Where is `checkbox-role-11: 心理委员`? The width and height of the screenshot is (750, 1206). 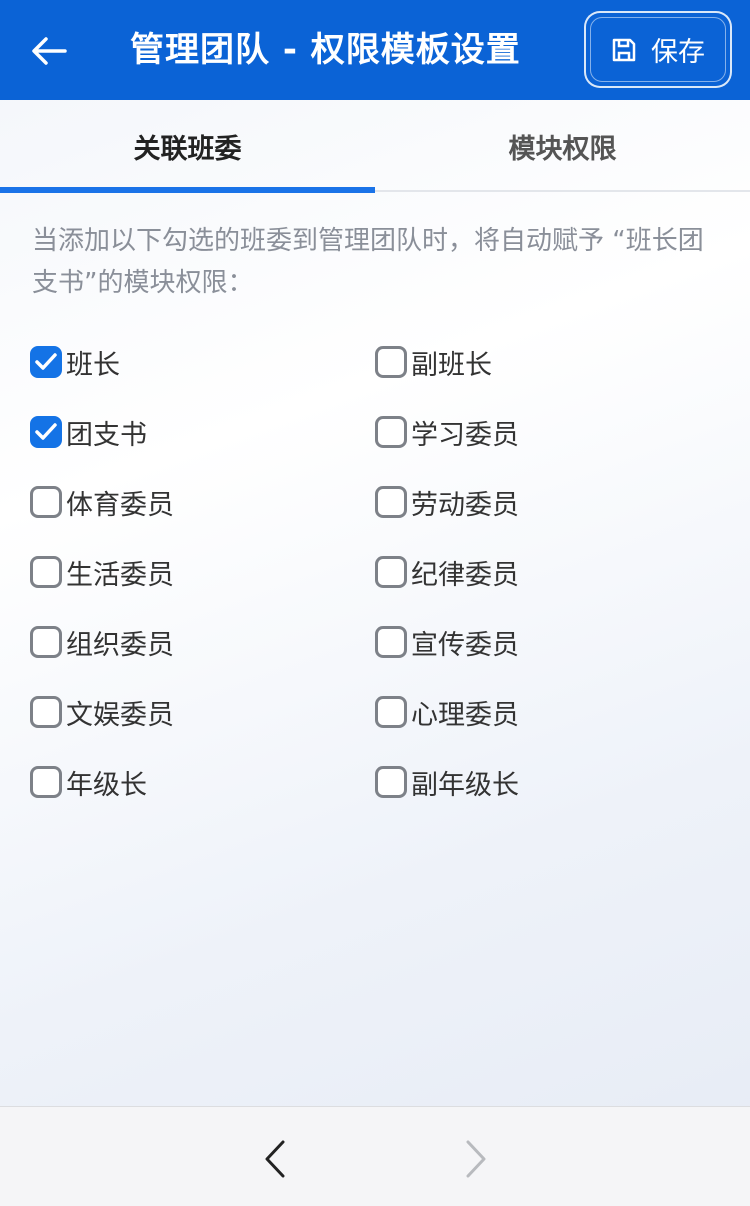 checkbox-role-11: 心理委员 is located at coordinates (447, 712).